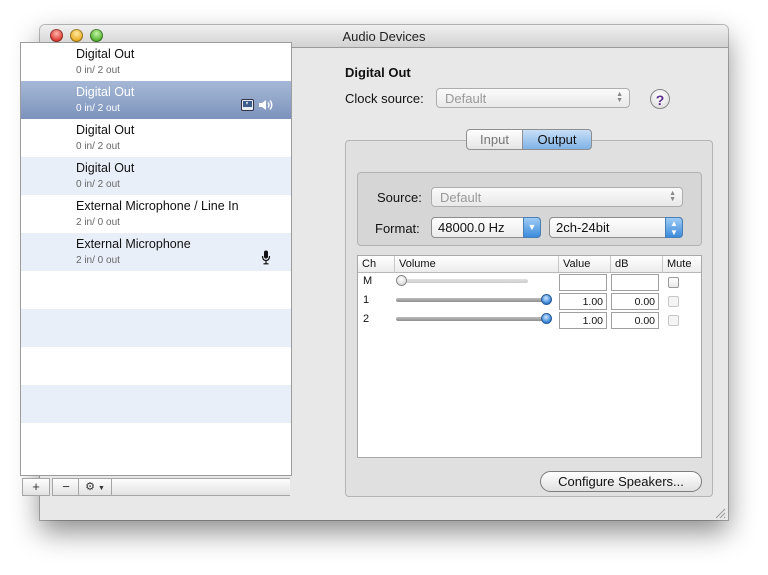  Describe the element at coordinates (461, 197) in the screenshot. I see `source-value: Default` at that location.